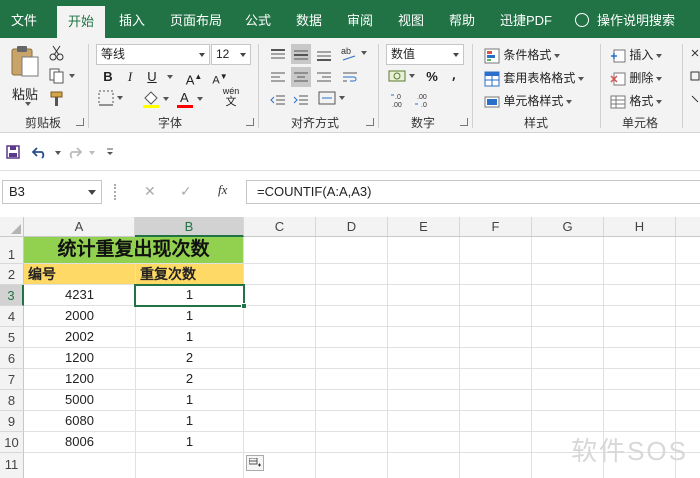 The image size is (700, 478). I want to click on increase-indent-button, so click(301, 100).